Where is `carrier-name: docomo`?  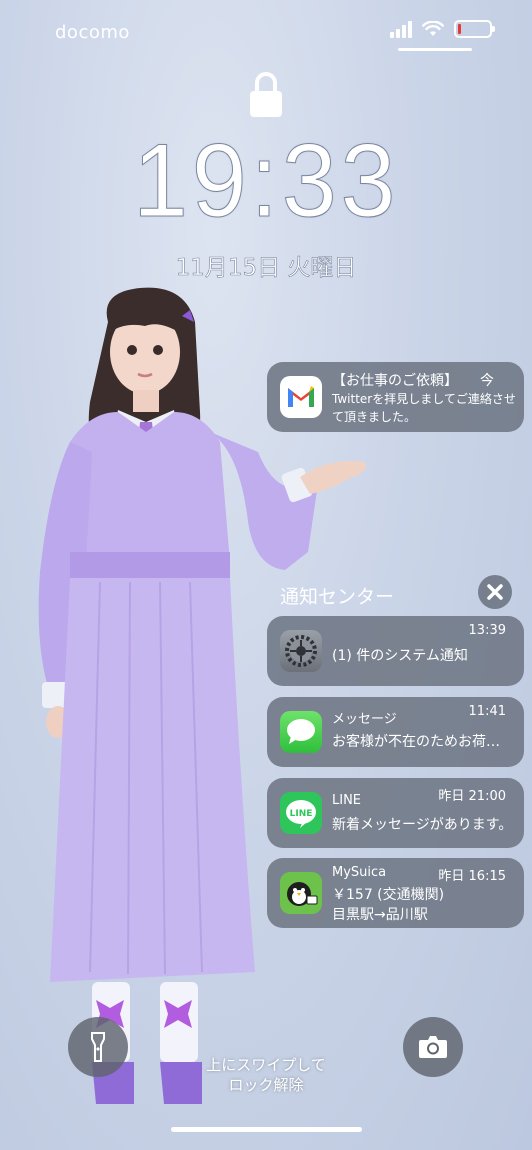
carrier-name: docomo is located at coordinates (92, 32).